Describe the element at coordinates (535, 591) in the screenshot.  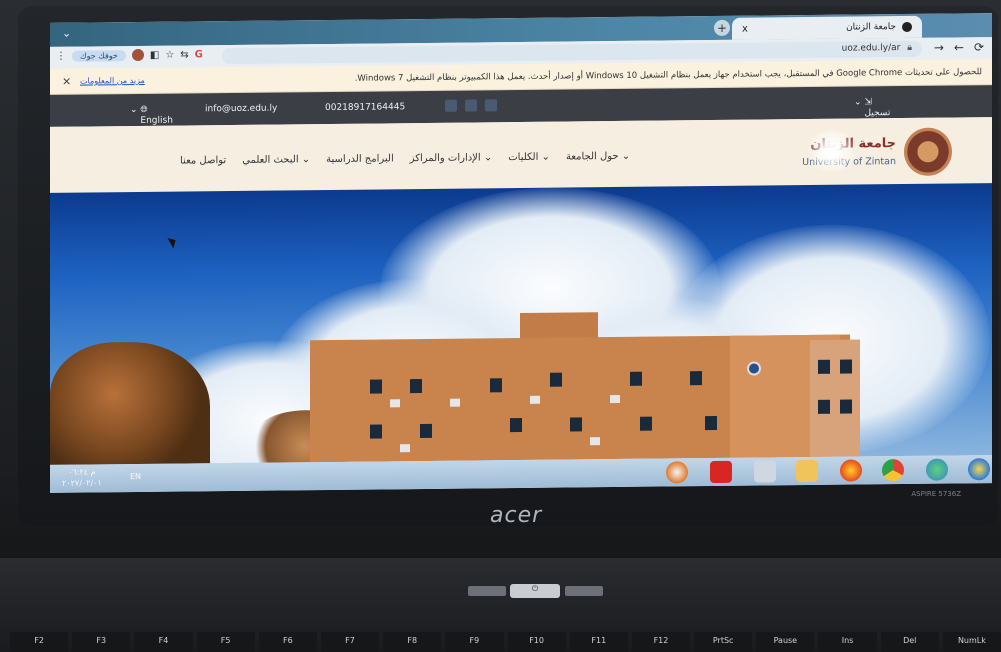
I see `power-button: ⏻` at that location.